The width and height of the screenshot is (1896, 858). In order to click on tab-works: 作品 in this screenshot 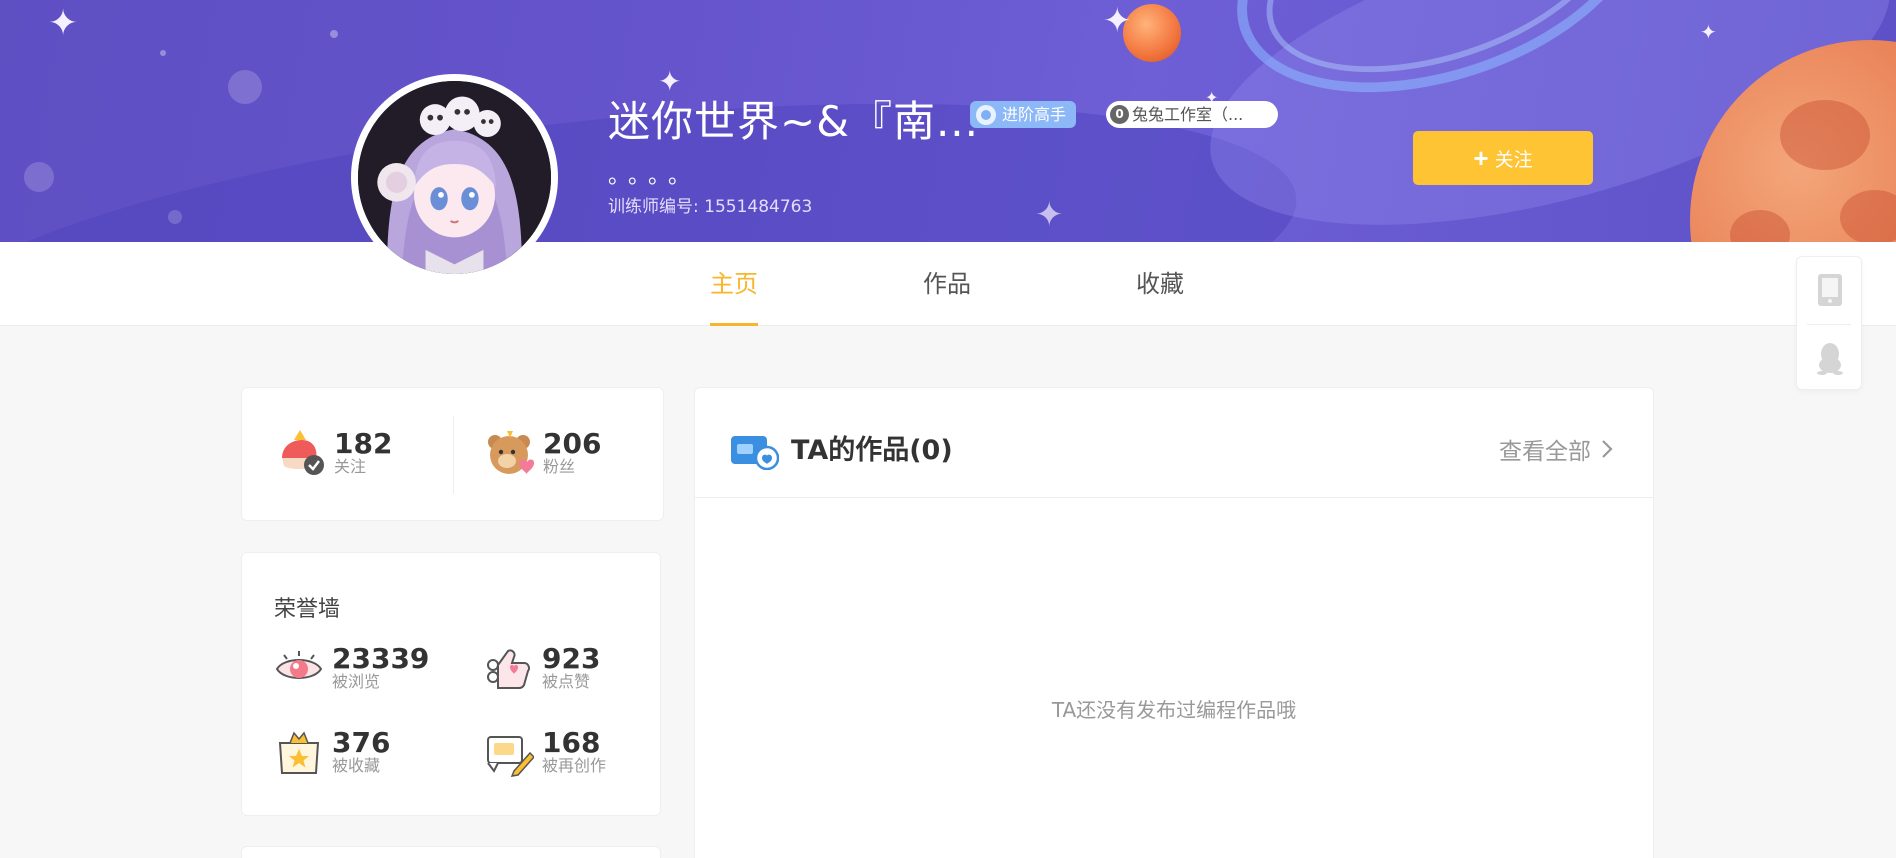, I will do `click(947, 284)`.